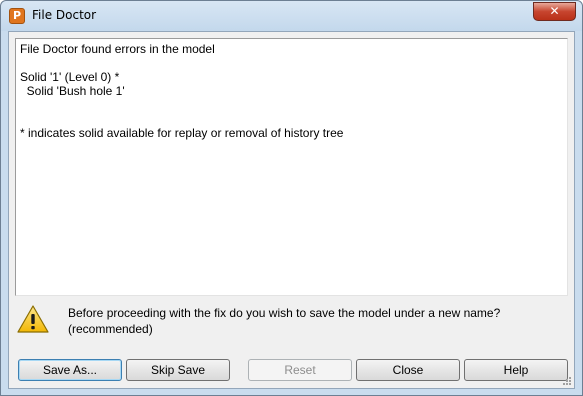 The image size is (583, 396). Describe the element at coordinates (291, 16) in the screenshot. I see `title-bar: P File Doctor ✕` at that location.